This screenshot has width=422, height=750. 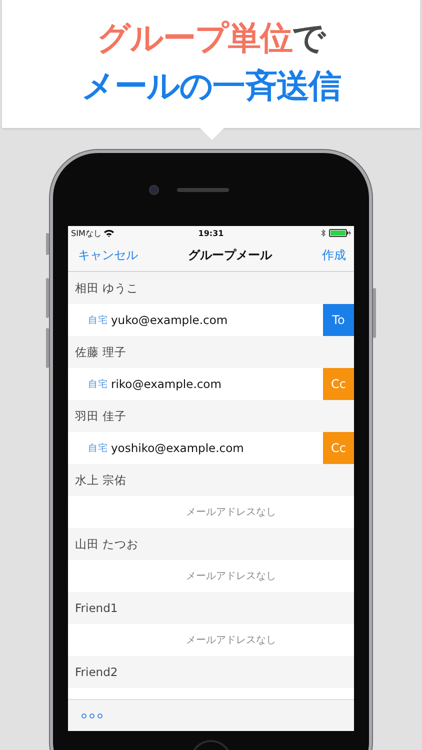 What do you see at coordinates (166, 384) in the screenshot?
I see `email-address: riko@example.com` at bounding box center [166, 384].